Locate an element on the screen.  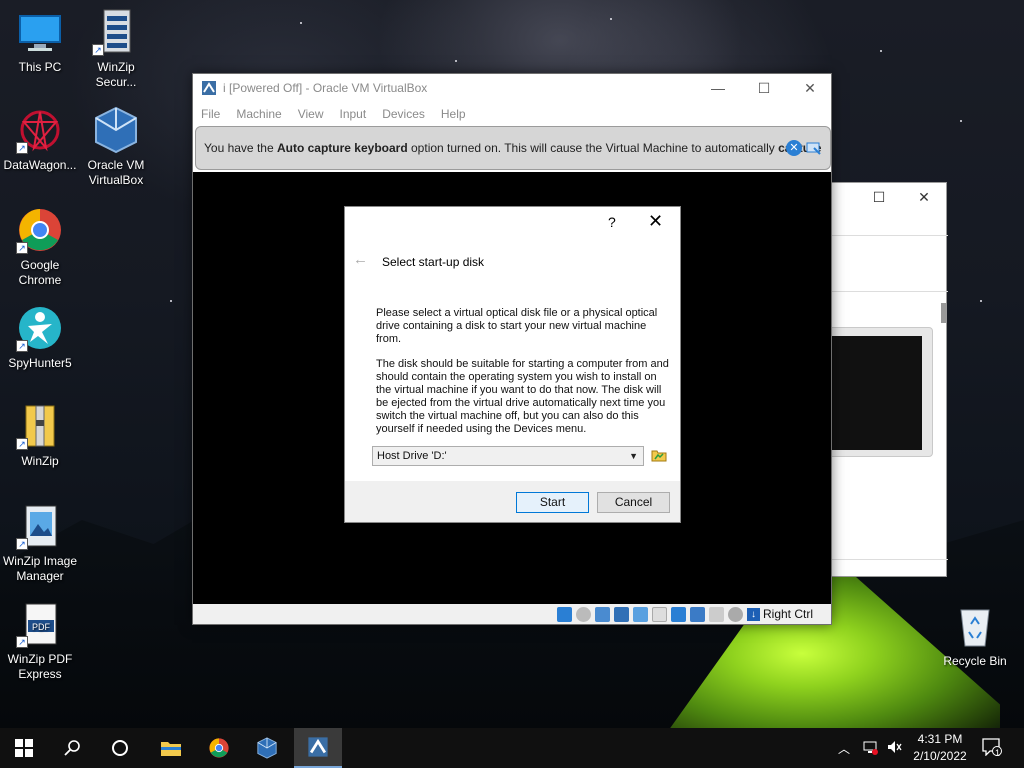
monitor-icon is located at coordinates (40, 32).